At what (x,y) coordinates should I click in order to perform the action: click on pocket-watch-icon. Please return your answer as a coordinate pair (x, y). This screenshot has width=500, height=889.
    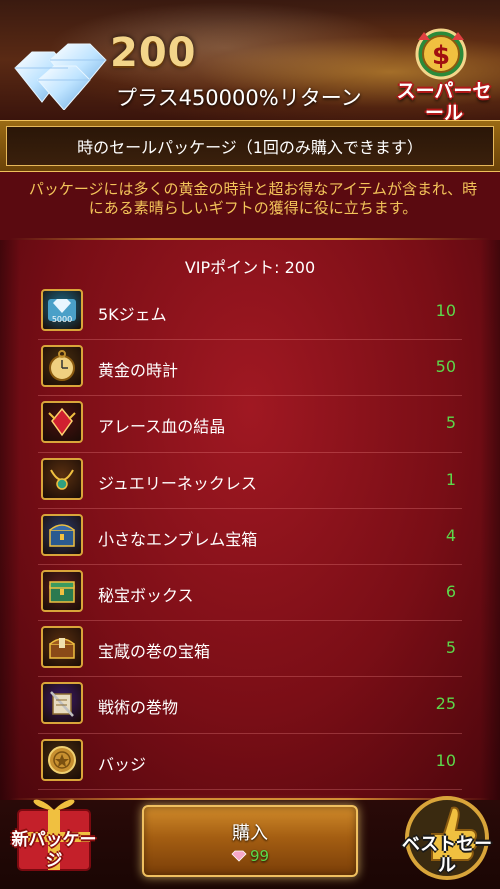
    Looking at the image, I should click on (62, 366).